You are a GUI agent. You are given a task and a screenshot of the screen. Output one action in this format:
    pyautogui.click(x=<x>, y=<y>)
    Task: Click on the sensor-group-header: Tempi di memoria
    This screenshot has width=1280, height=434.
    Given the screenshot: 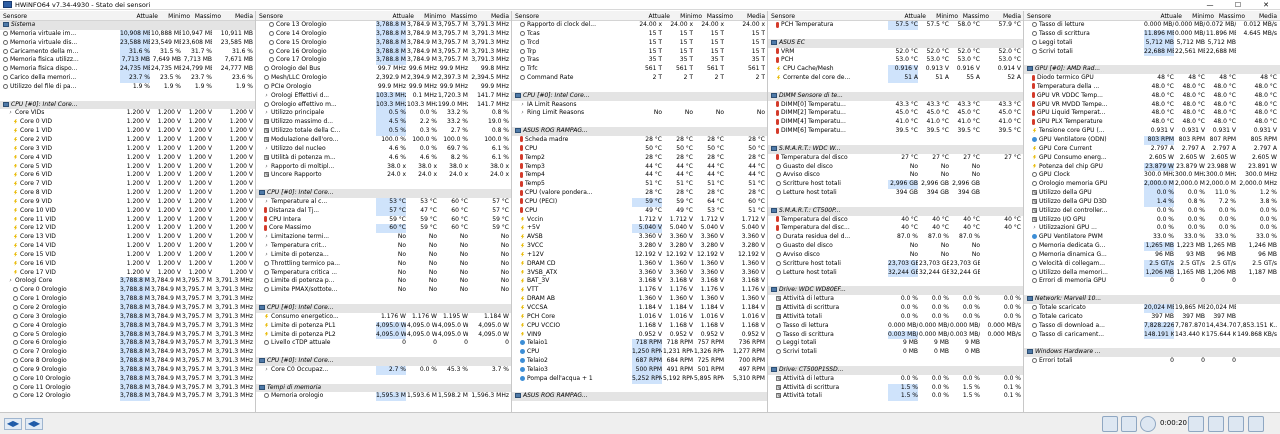 What is the action you would take?
    pyautogui.click(x=383, y=388)
    